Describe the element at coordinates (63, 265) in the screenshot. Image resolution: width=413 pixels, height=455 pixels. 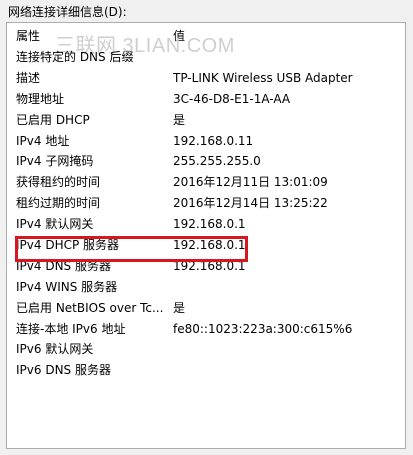
I see `row-property-label: IPv4 DNS 服务器` at that location.